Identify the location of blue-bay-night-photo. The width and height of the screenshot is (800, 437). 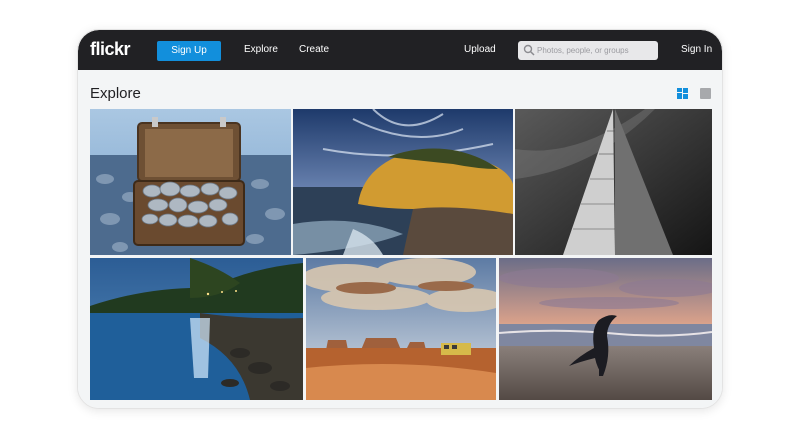
(196, 329).